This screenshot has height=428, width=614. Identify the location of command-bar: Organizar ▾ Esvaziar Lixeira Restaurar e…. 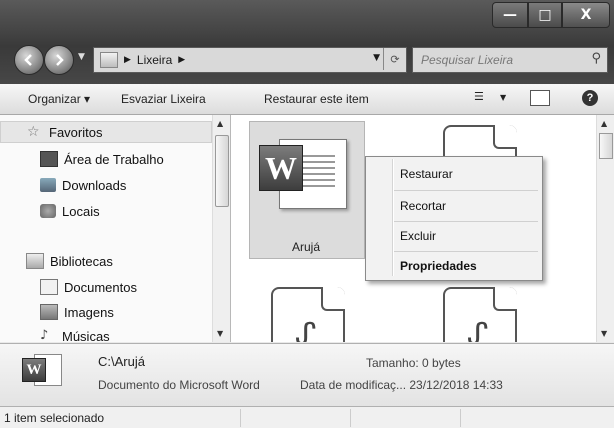
(307, 99).